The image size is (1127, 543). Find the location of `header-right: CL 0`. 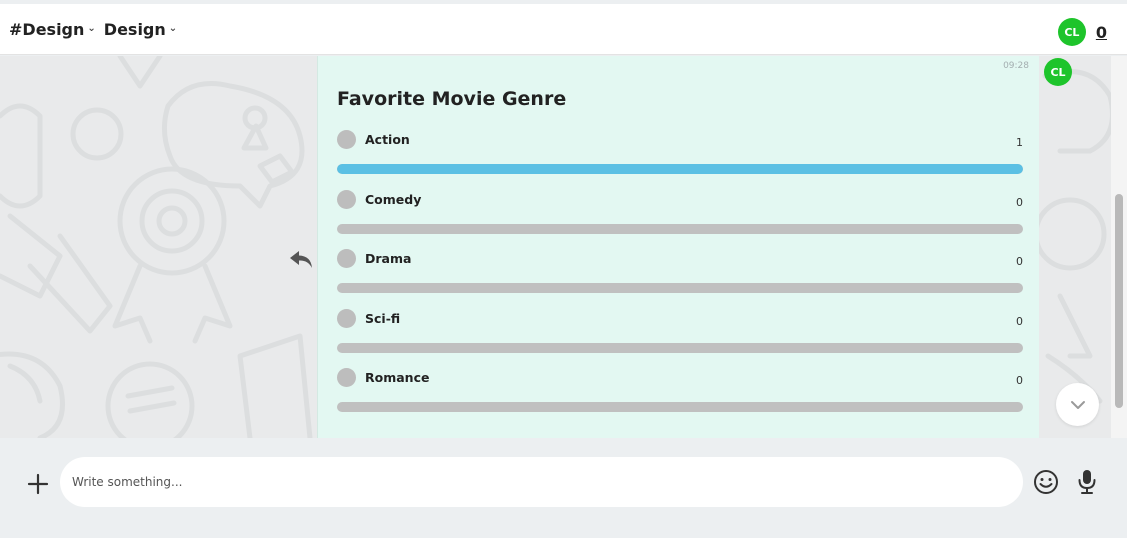

header-right: CL 0 is located at coordinates (1082, 32).